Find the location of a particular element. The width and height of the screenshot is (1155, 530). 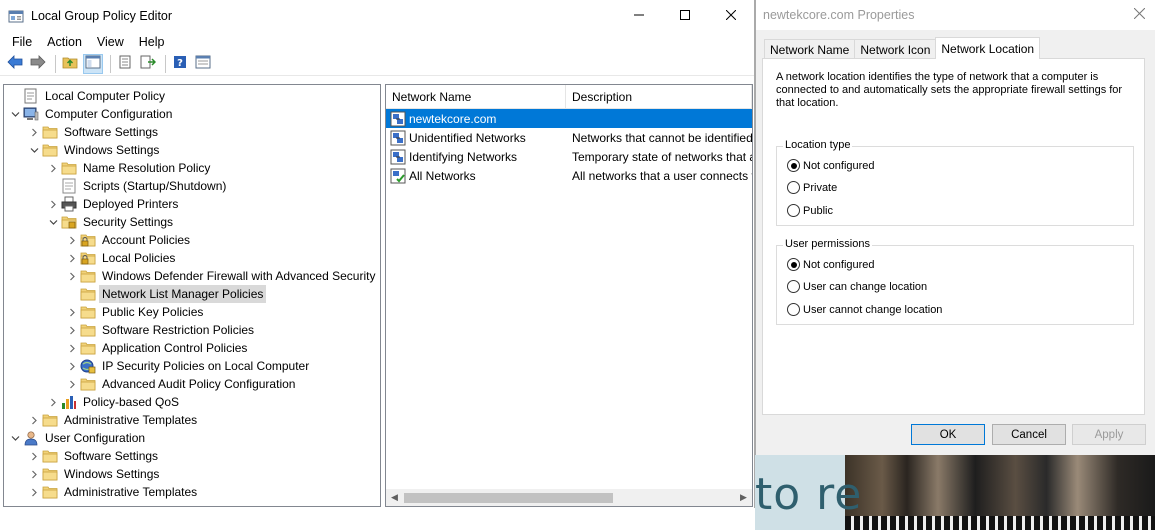

tab-network-icon: Network Icon is located at coordinates (895, 49).